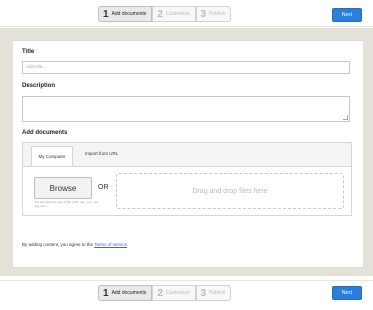  What do you see at coordinates (58, 244) in the screenshot?
I see `terms-prefix: By adding content, you agree to the` at bounding box center [58, 244].